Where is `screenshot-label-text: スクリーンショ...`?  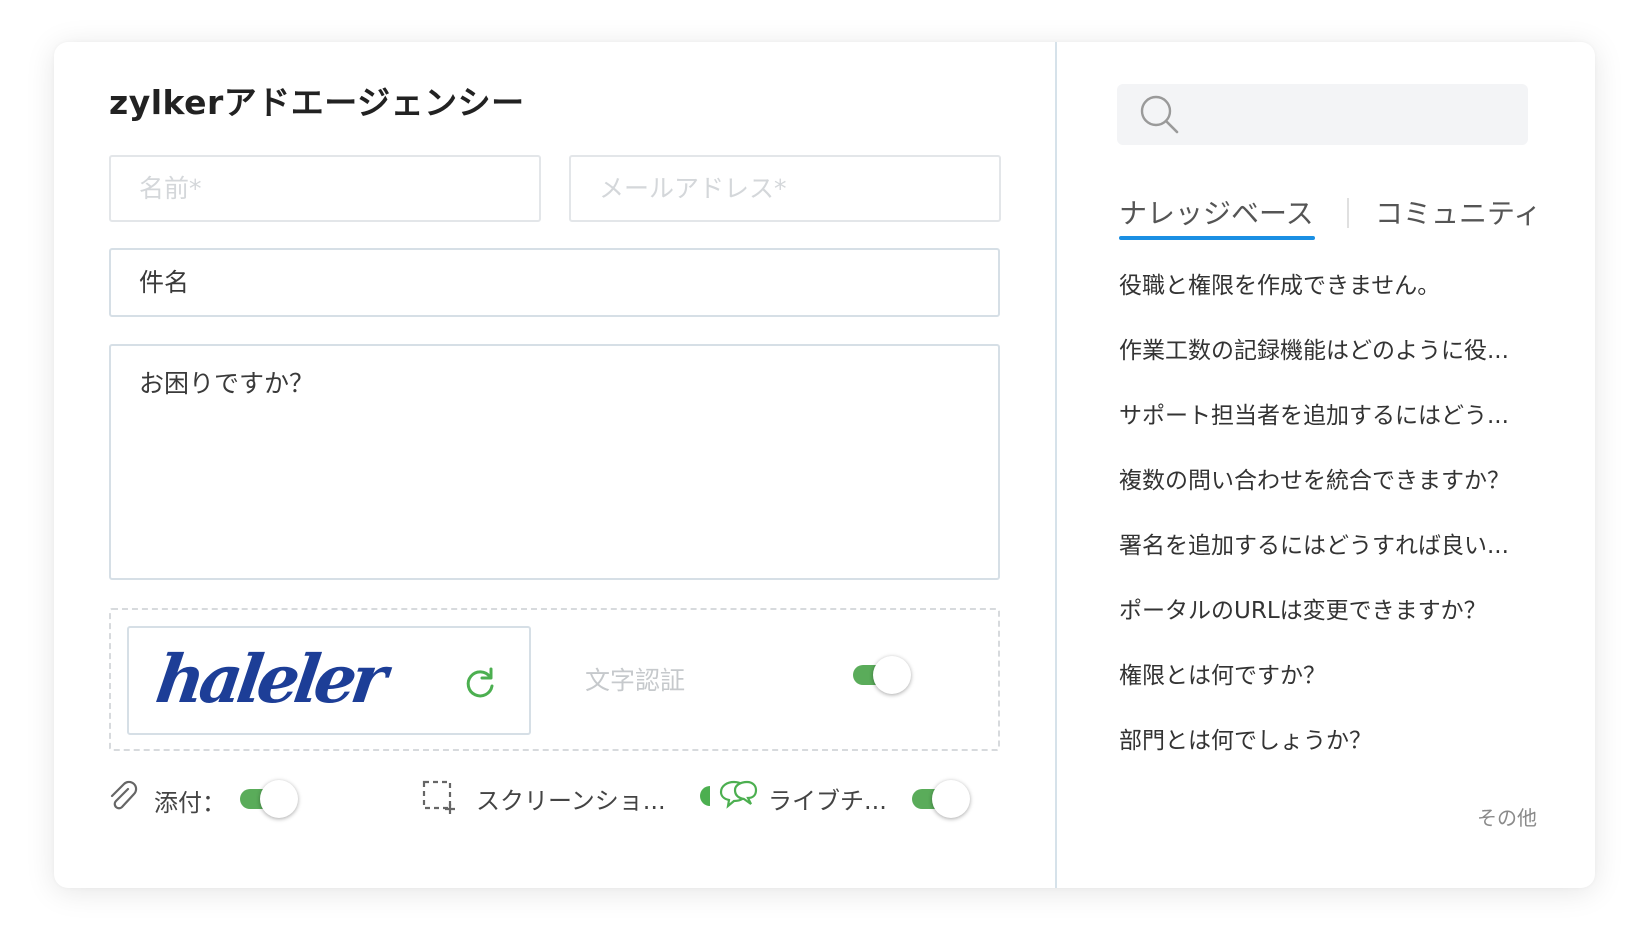 screenshot-label-text: スクリーンショ... is located at coordinates (571, 800).